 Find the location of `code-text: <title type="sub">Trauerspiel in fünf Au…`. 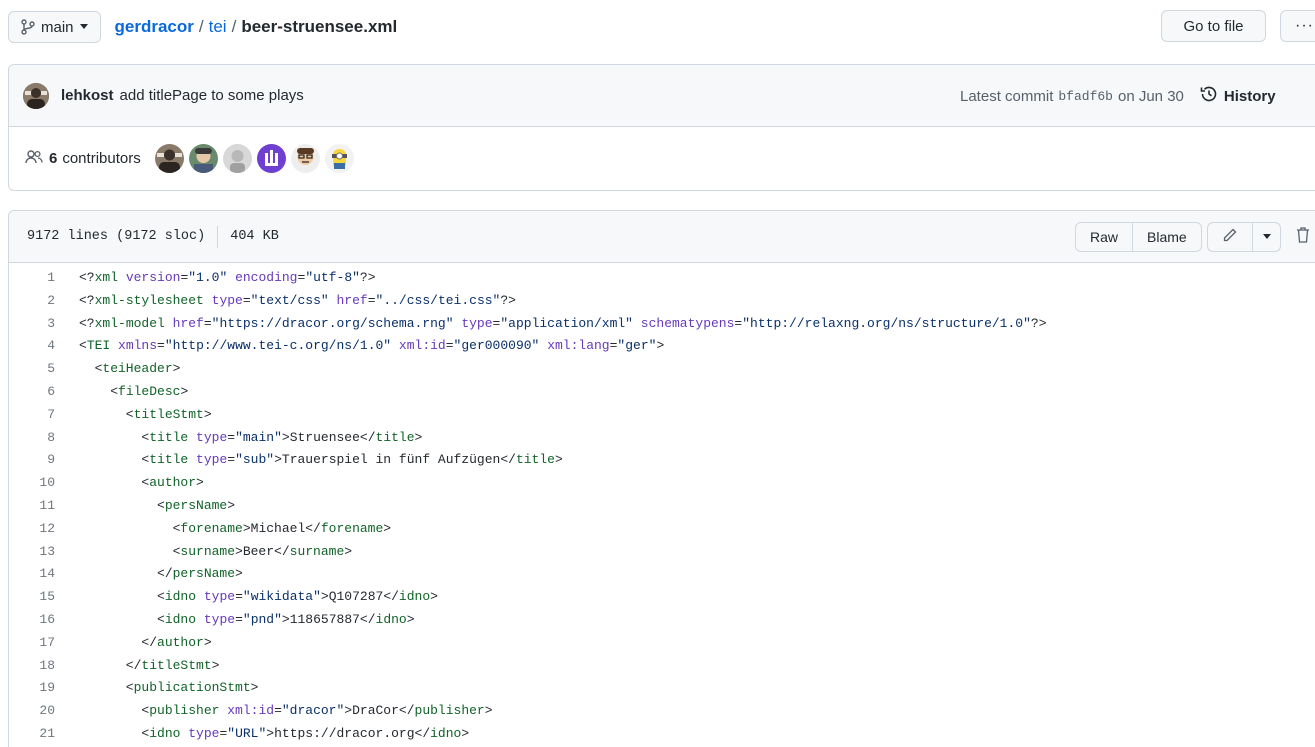

code-text: <title type="sub">Trauerspiel in fünf Au… is located at coordinates (321, 460).